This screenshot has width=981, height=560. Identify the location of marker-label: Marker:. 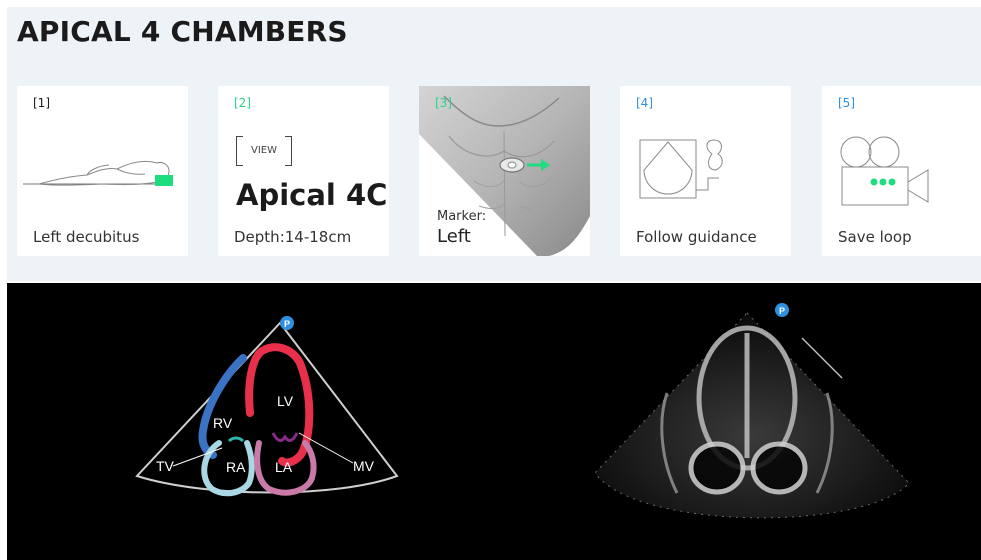
(462, 216).